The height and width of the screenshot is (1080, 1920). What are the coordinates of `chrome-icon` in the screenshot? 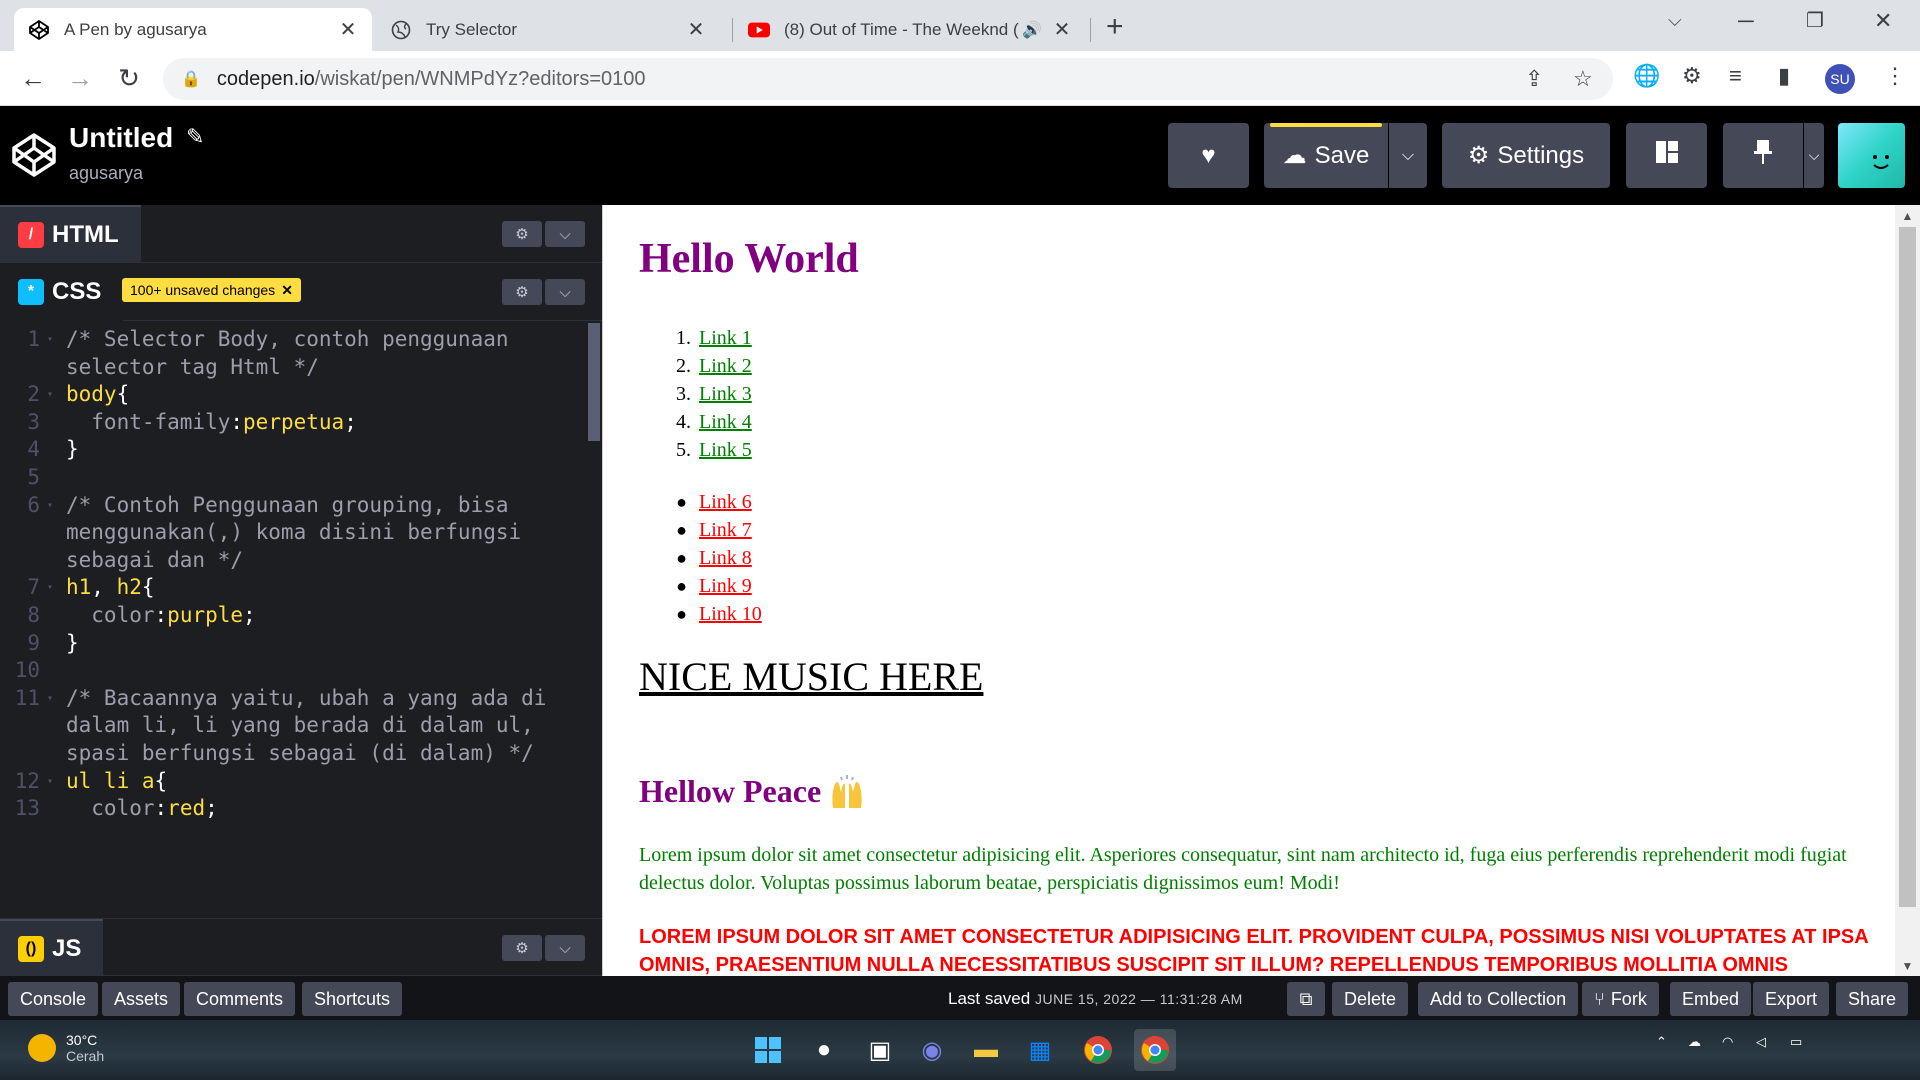 It's located at (1098, 1050).